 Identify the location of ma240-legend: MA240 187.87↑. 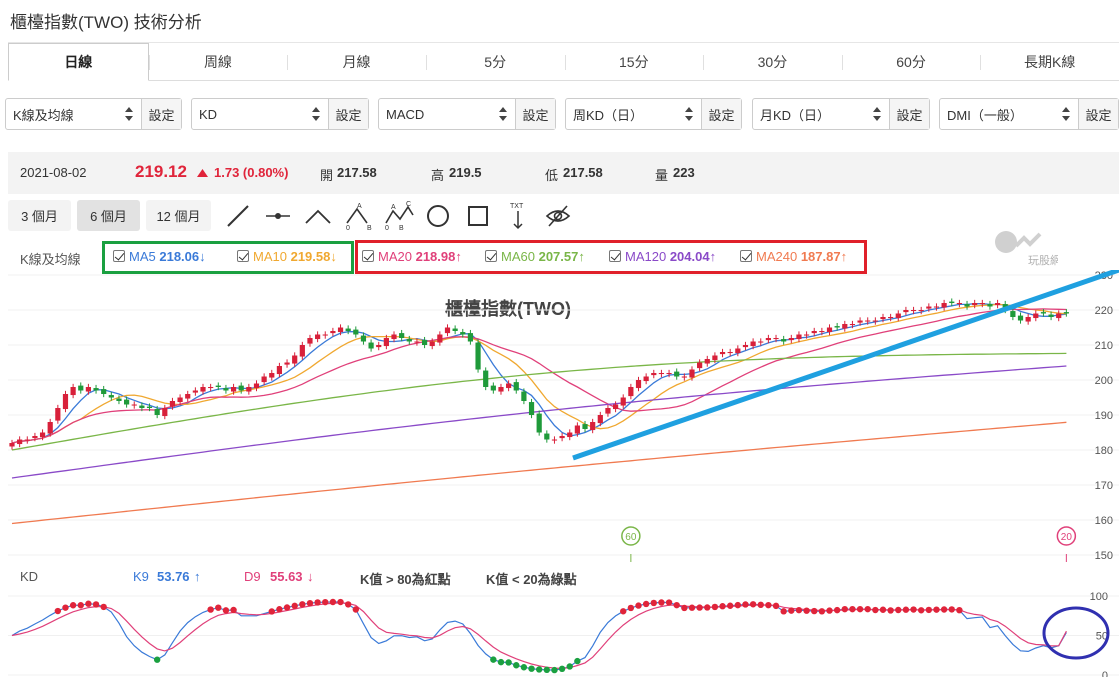
(793, 256).